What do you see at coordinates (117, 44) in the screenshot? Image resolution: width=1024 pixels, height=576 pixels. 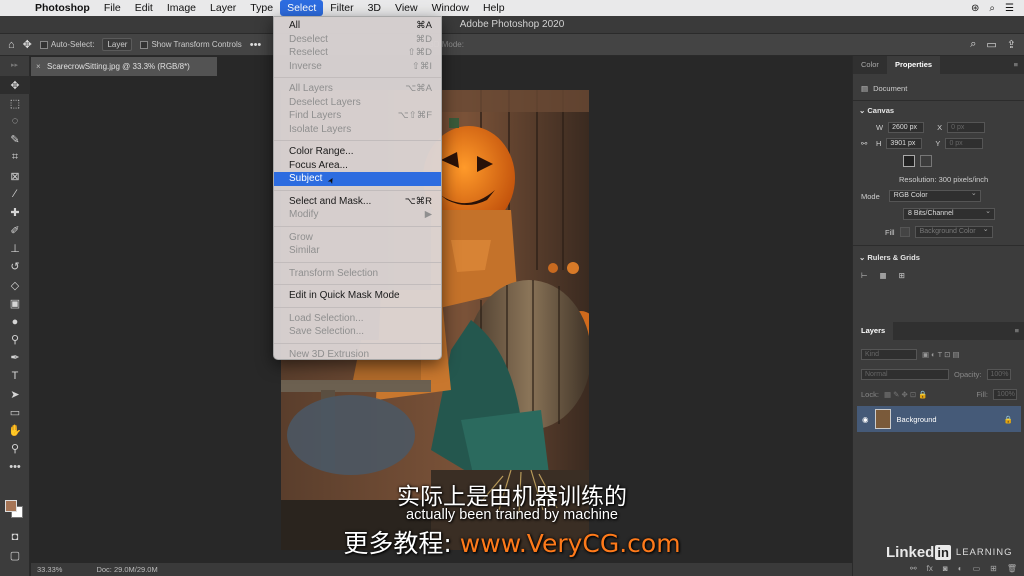 I see `auto-select-dropdown: Layer` at bounding box center [117, 44].